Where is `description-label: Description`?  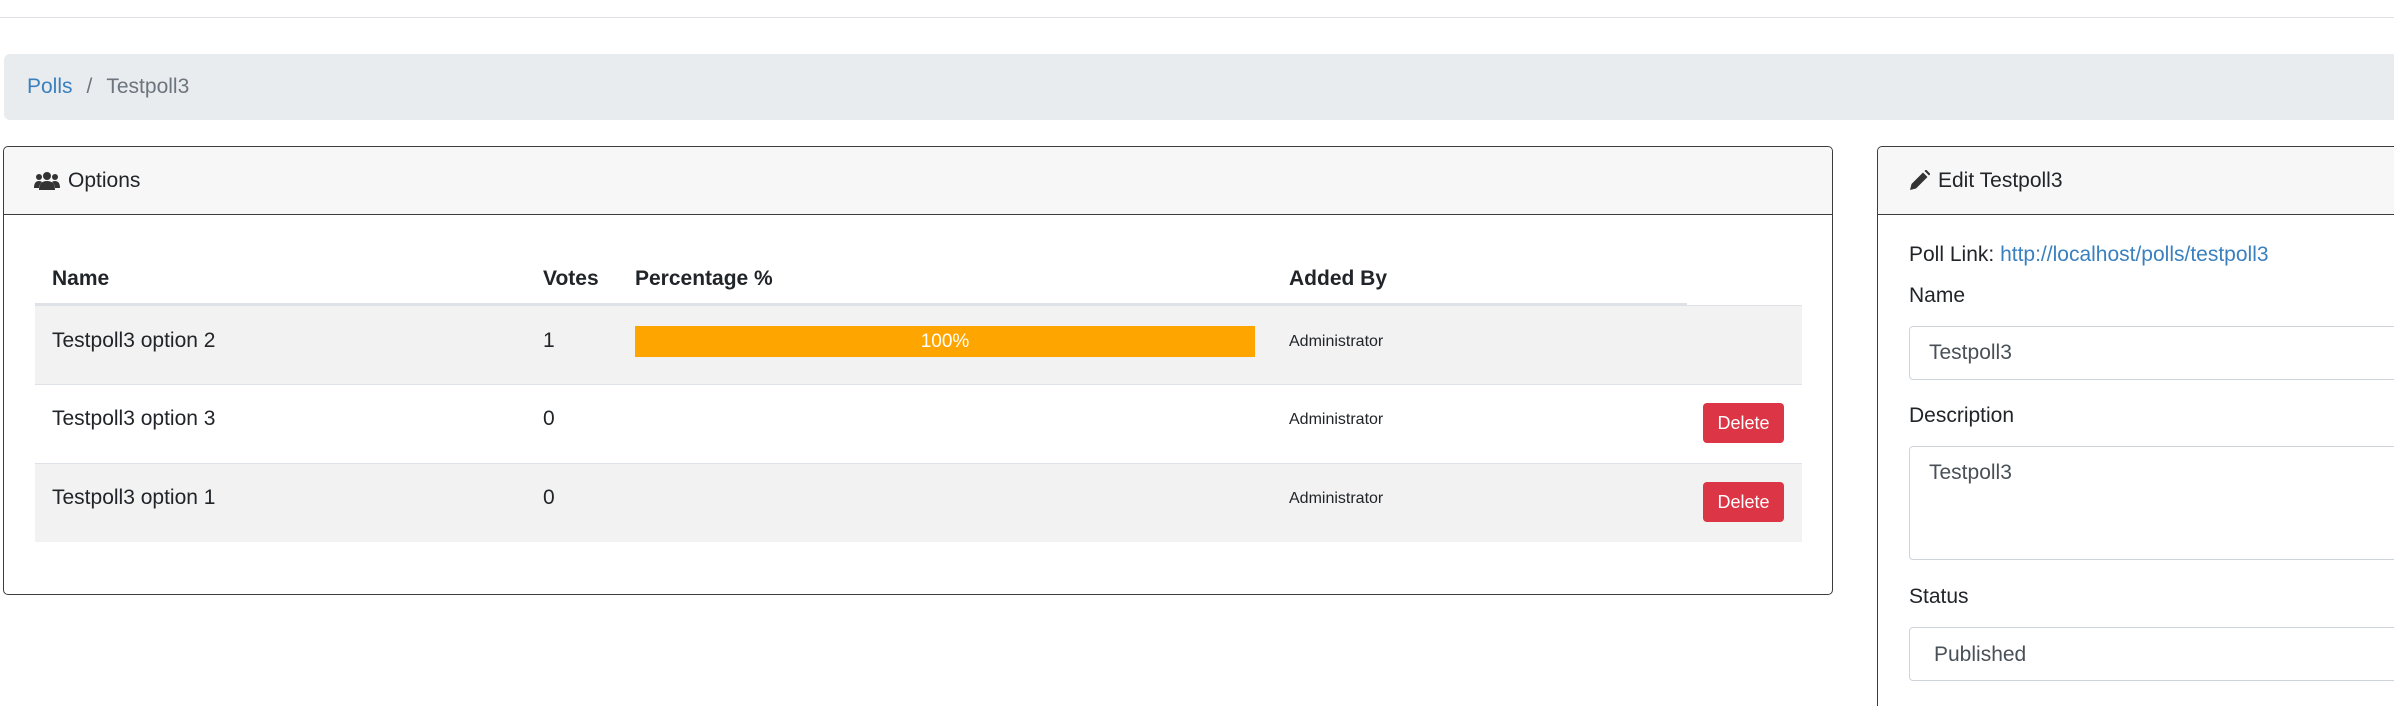
description-label: Description is located at coordinates (1962, 415).